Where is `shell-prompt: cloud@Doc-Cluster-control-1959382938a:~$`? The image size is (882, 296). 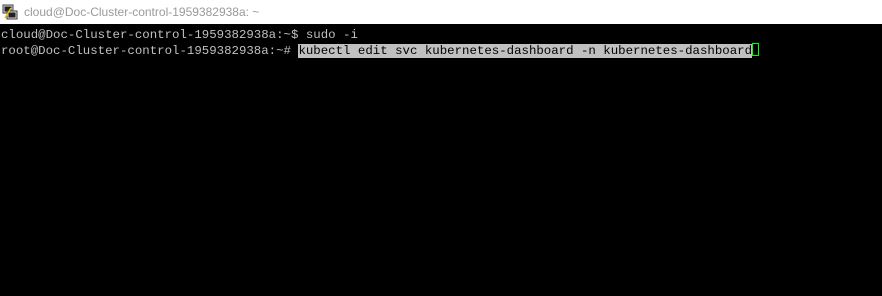 shell-prompt: cloud@Doc-Cluster-control-1959382938a:~$ is located at coordinates (153, 35).